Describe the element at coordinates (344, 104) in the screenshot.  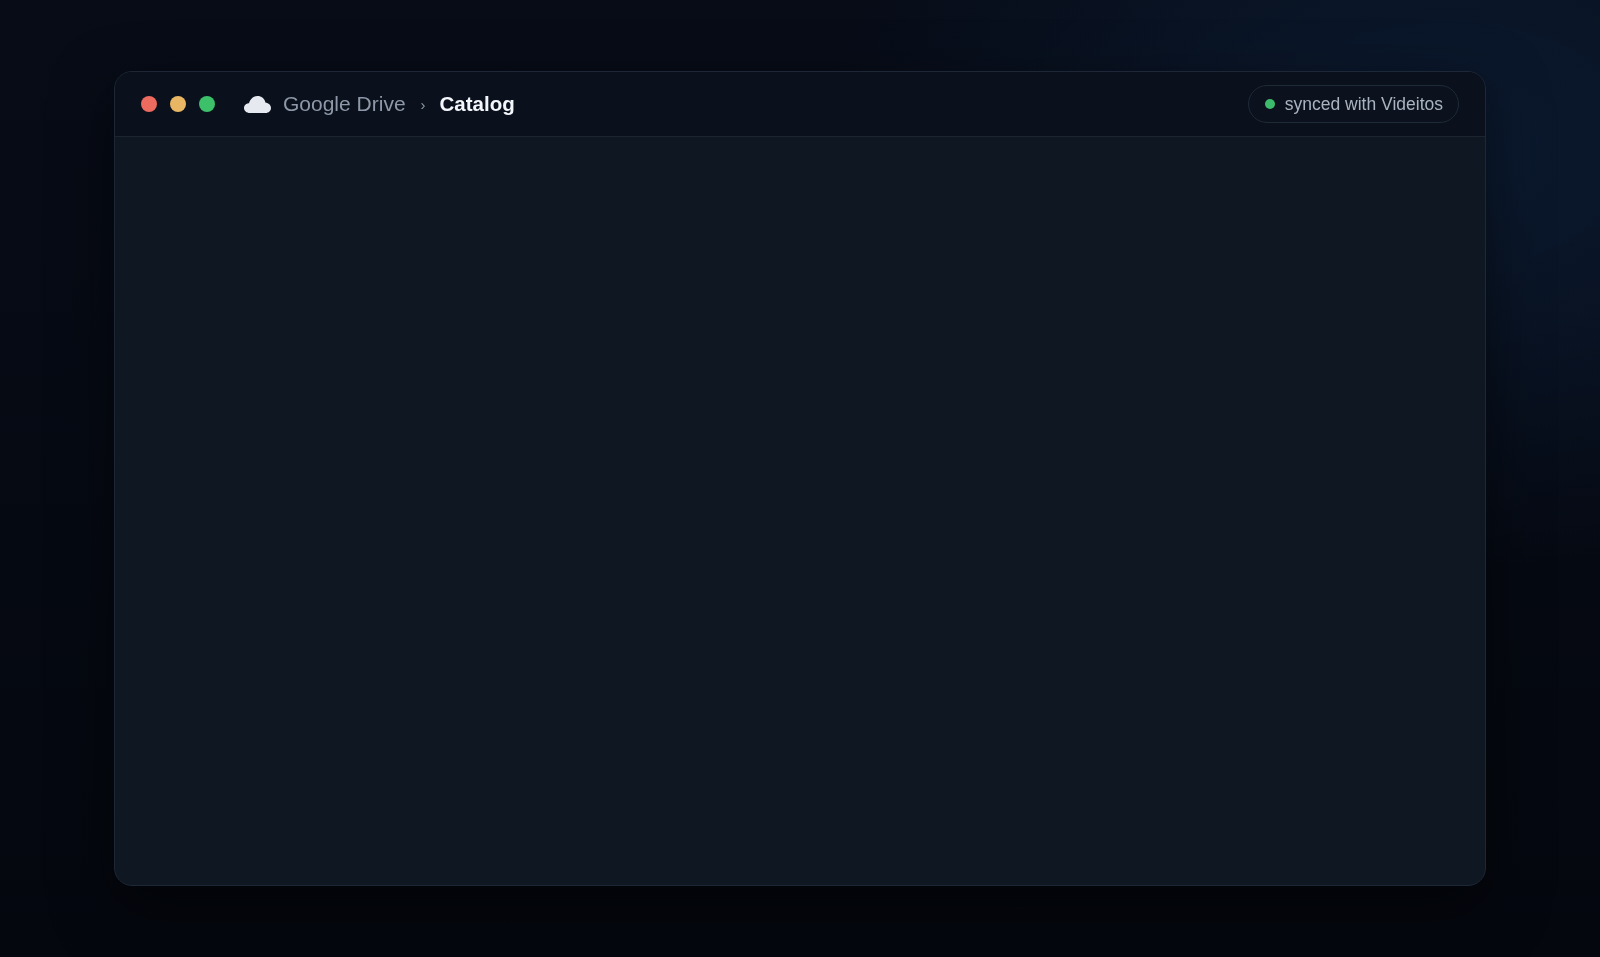
I see `breadcrumb-item: Google Drive` at that location.